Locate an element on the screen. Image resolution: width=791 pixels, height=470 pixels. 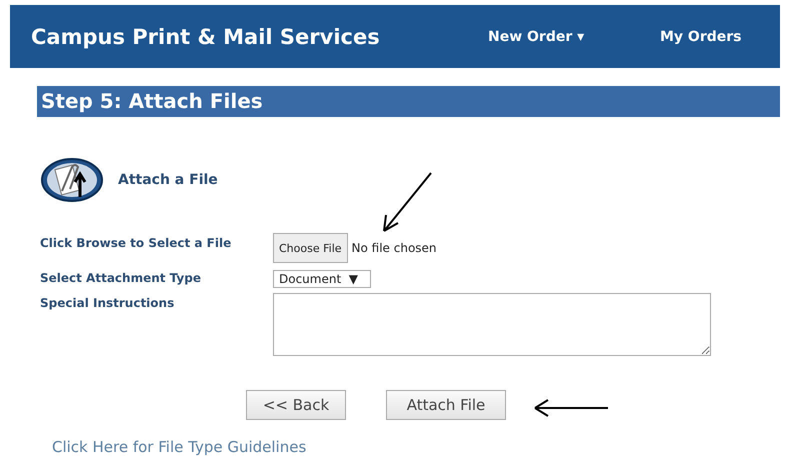
attachment-type-dropdown: Document ▼ is located at coordinates (322, 279).